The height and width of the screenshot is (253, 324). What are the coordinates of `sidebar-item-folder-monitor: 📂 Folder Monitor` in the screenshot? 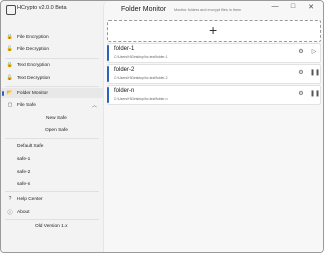 It's located at (52, 93).